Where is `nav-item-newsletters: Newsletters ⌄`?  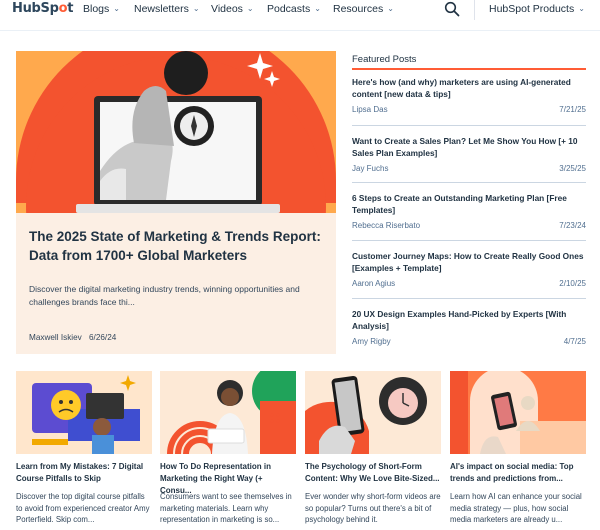 nav-item-newsletters: Newsletters ⌄ is located at coordinates (167, 9).